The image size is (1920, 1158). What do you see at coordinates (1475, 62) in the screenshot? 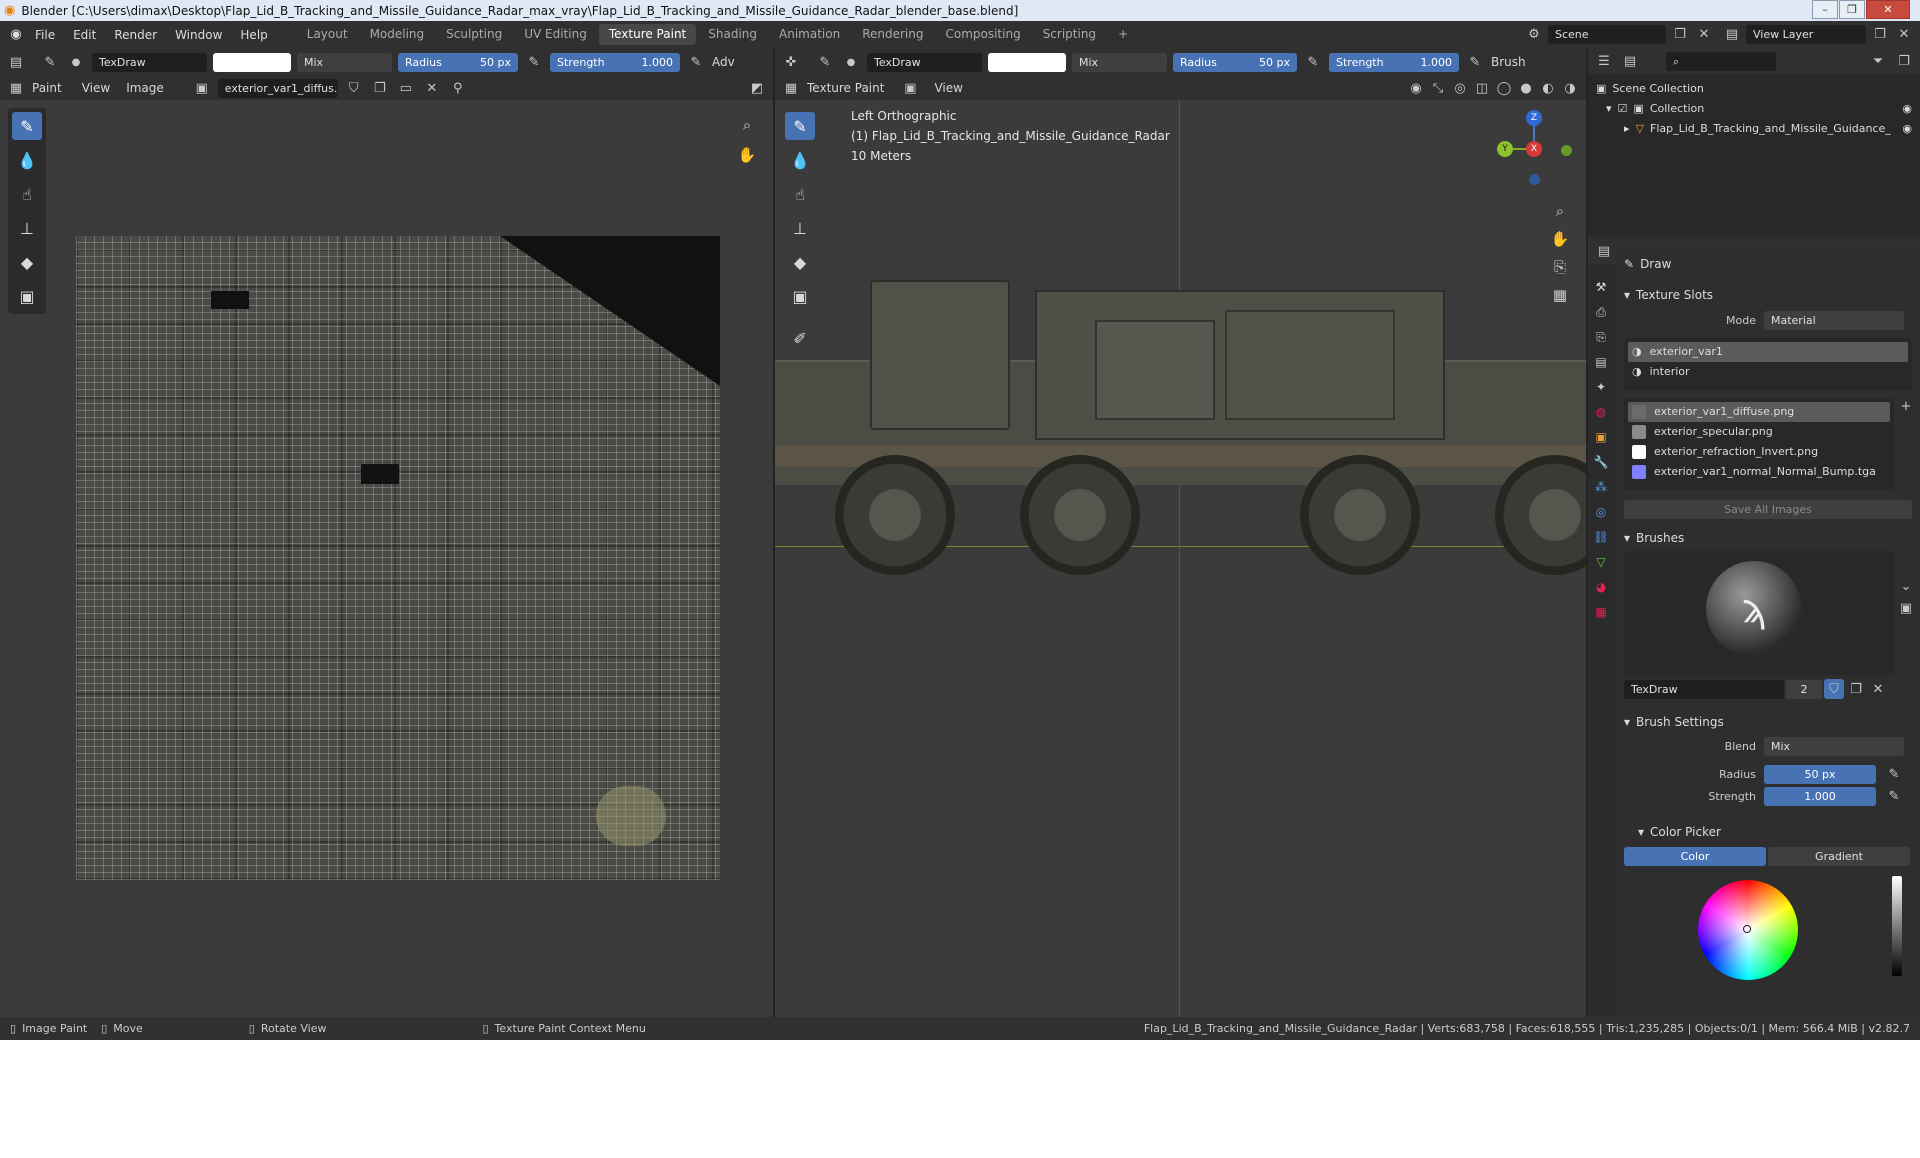
I see `viewport-strength-pressure-icon: ✎` at bounding box center [1475, 62].